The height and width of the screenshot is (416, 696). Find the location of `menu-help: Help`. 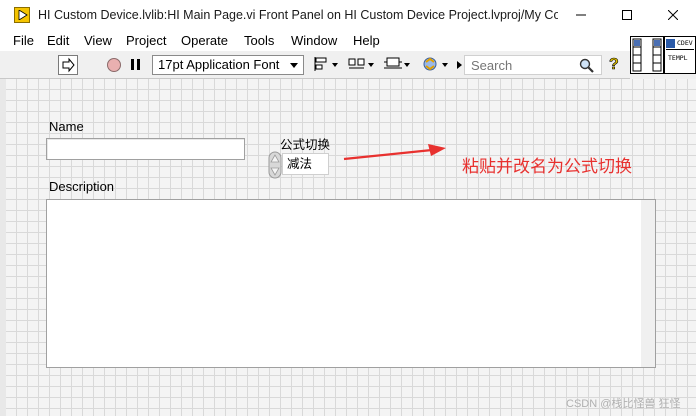

menu-help: Help is located at coordinates (366, 41).